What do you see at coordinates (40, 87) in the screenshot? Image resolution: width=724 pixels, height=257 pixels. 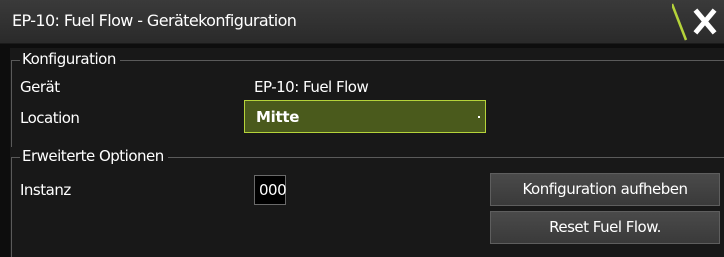 I see `geraet-label: Gerät` at bounding box center [40, 87].